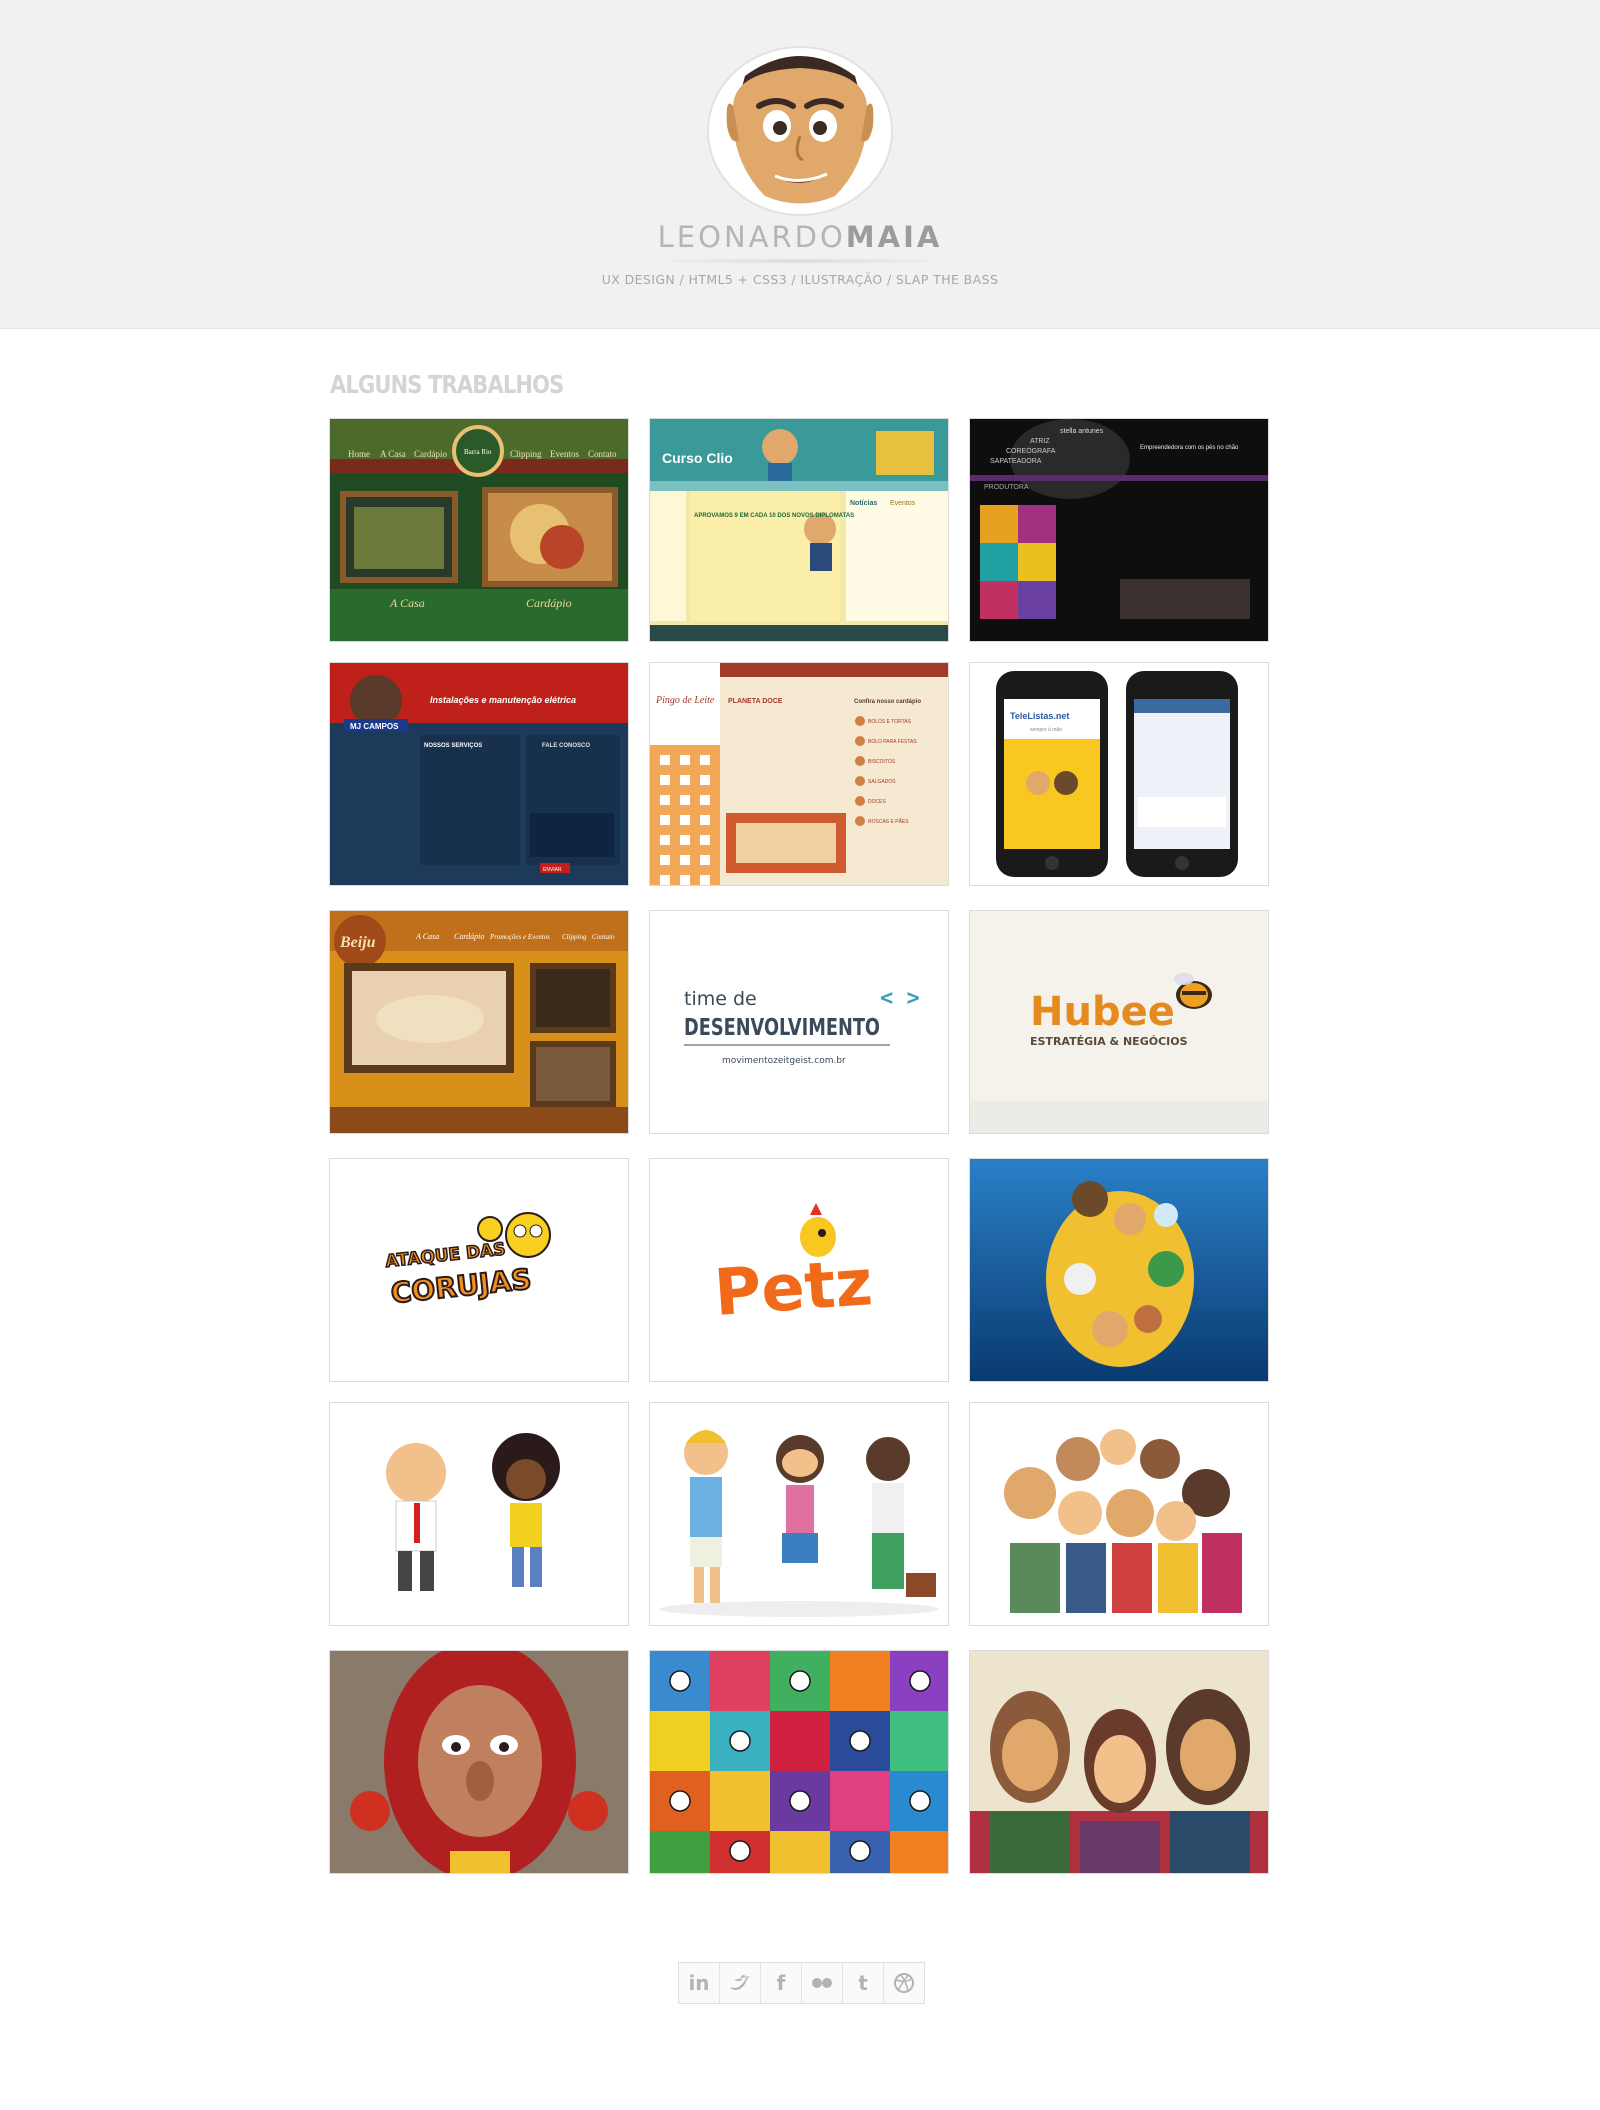 The height and width of the screenshot is (2110, 1600). Describe the element at coordinates (887, 702) in the screenshot. I see `thumb-menu-title: Confira nosso cardápio` at that location.